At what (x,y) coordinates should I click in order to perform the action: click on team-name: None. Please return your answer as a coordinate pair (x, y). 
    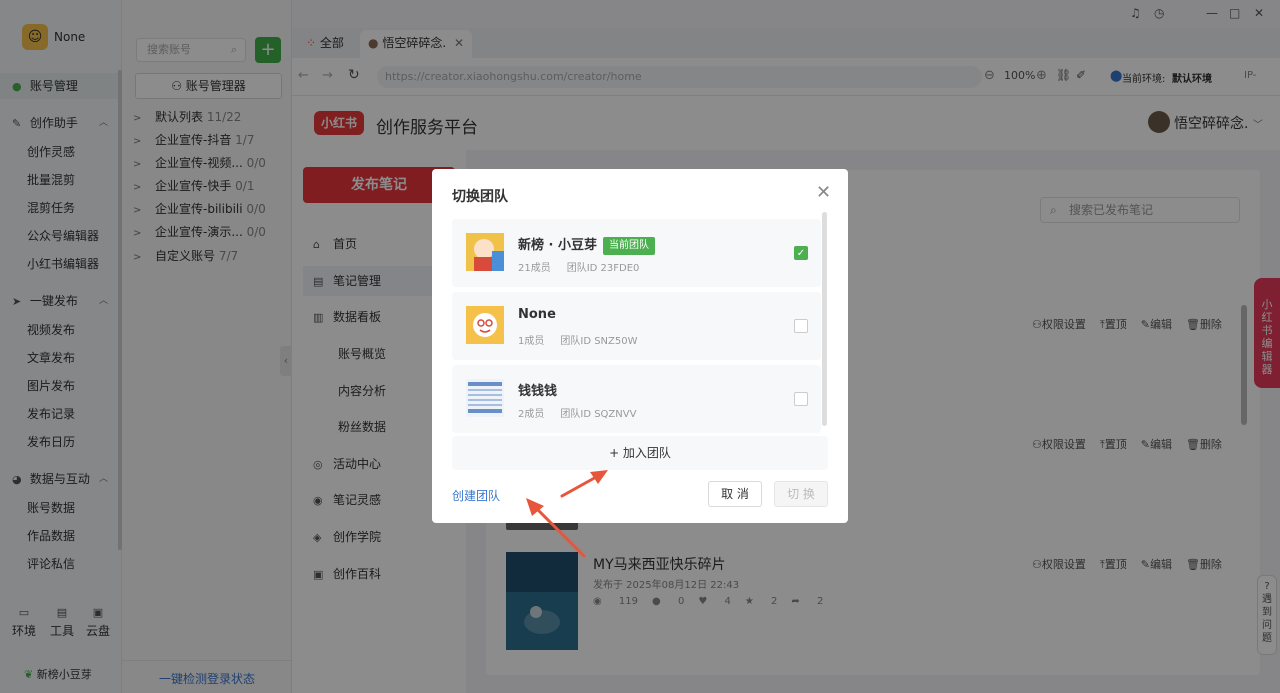
    Looking at the image, I should click on (537, 314).